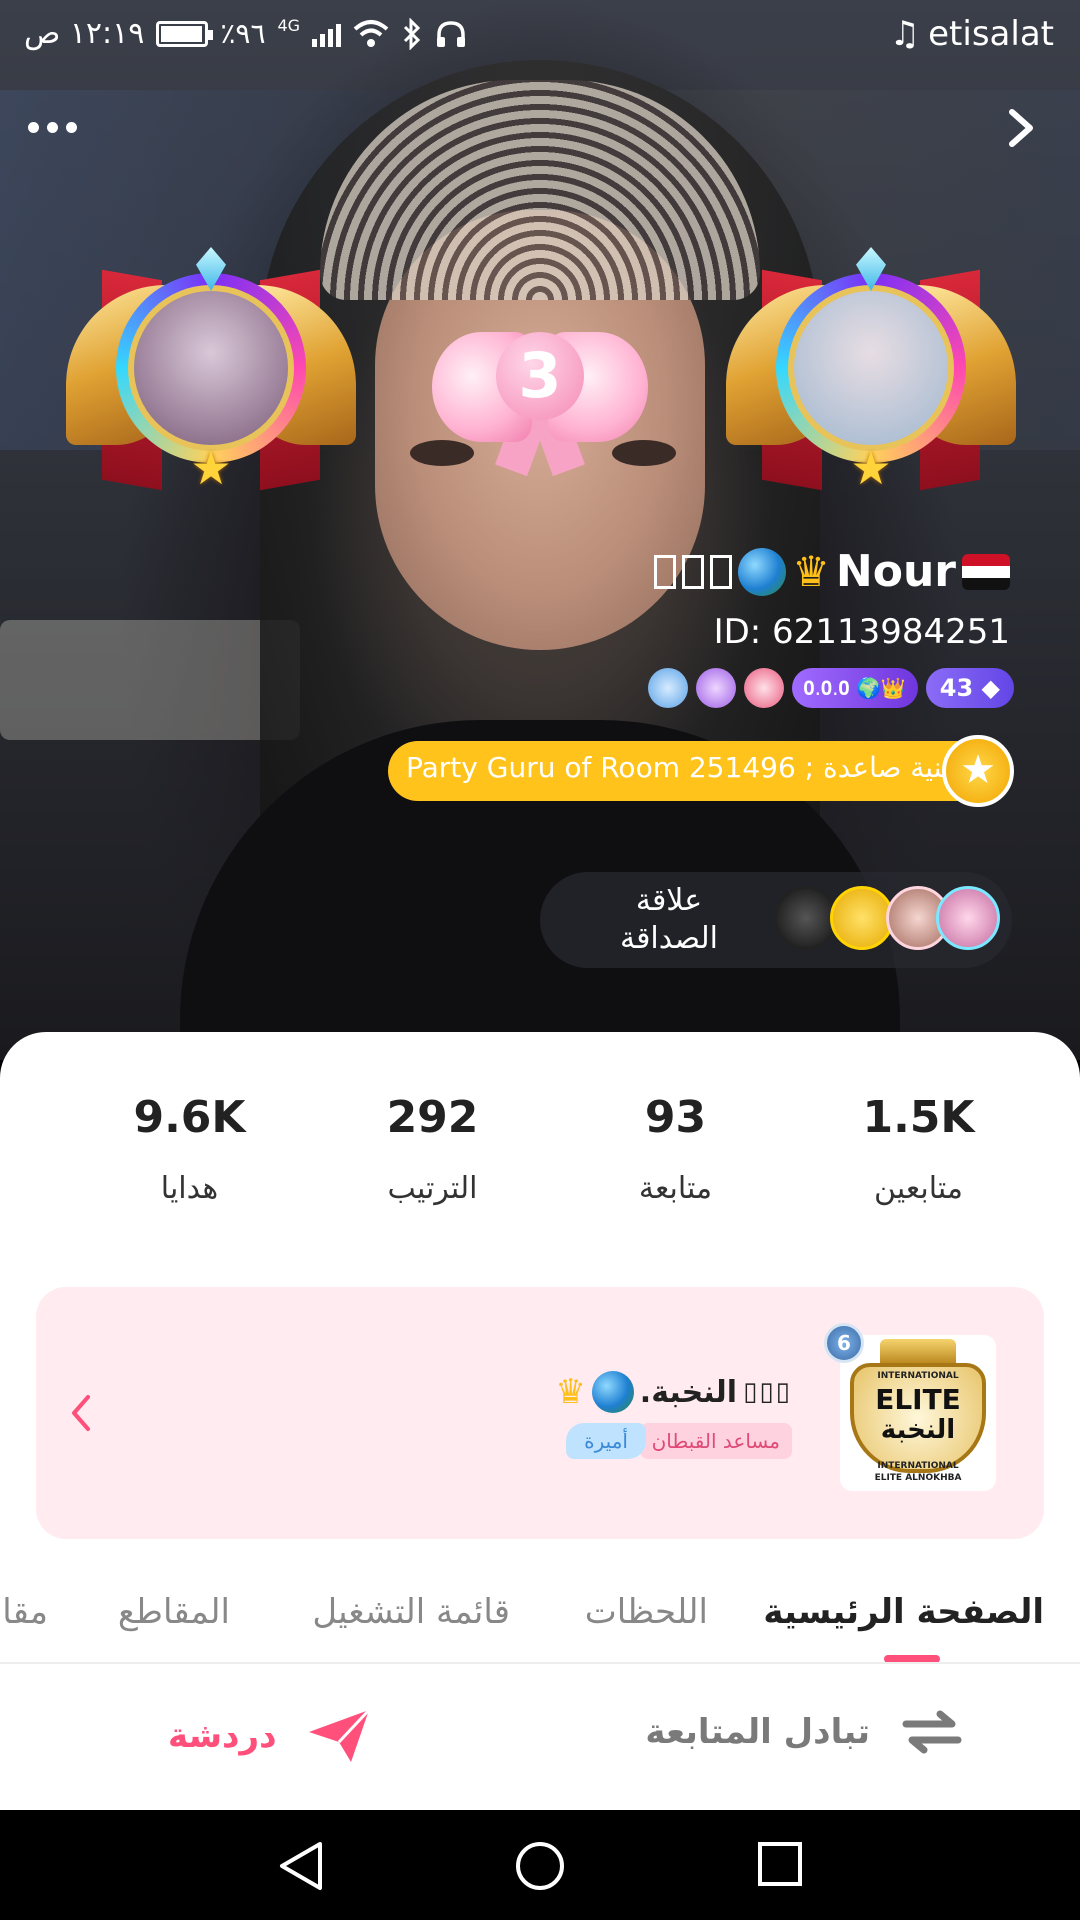 This screenshot has height=1920, width=1080. What do you see at coordinates (912, 1658) in the screenshot?
I see `active-tab-indicator` at bounding box center [912, 1658].